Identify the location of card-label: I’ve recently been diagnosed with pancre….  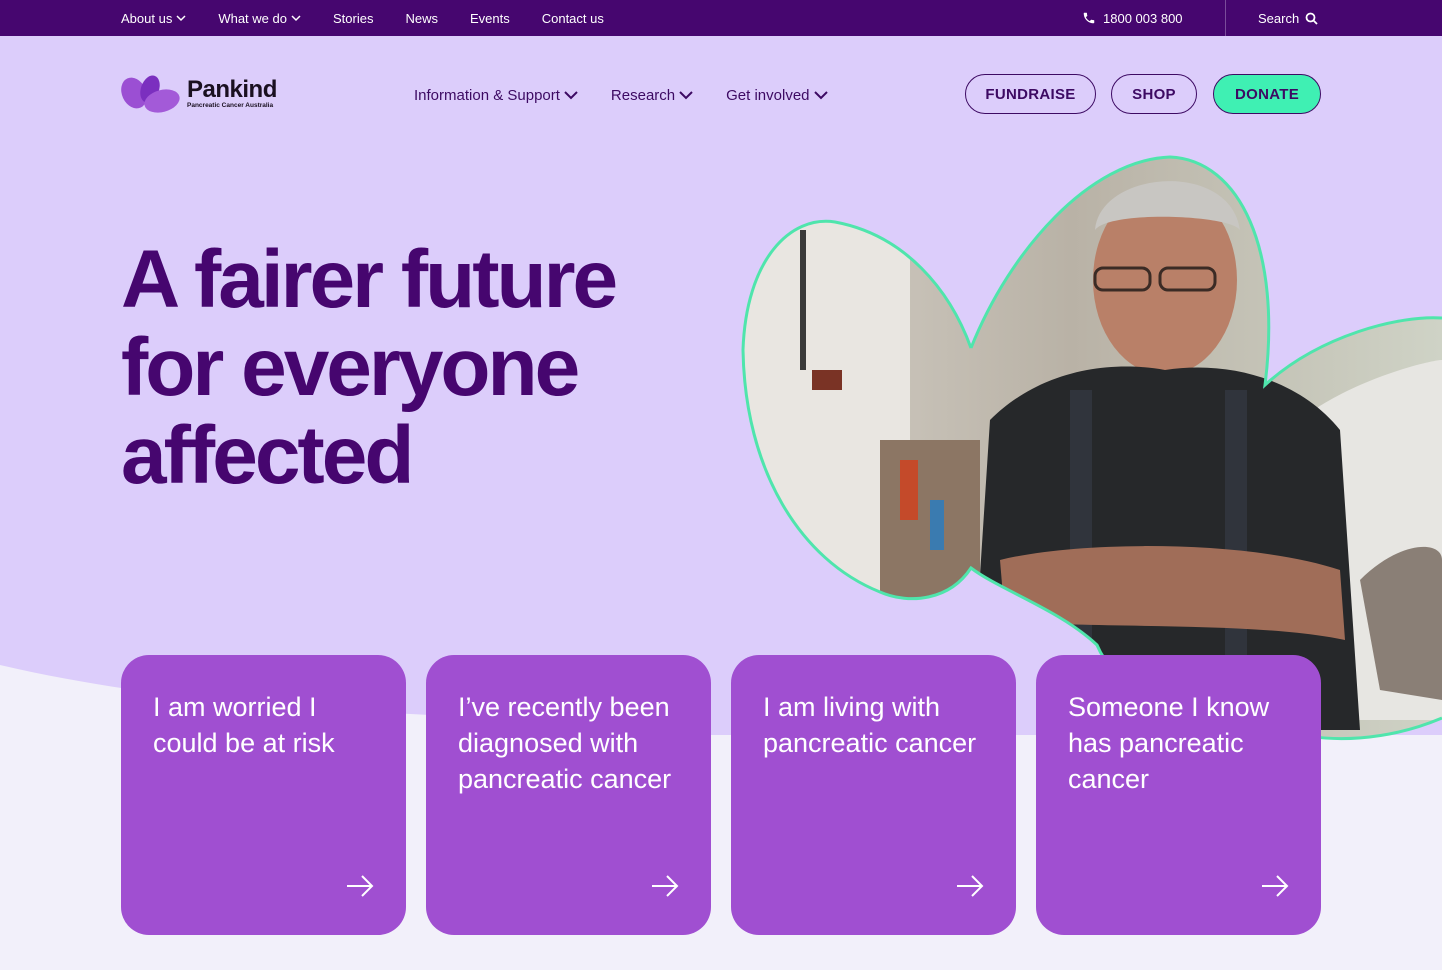
(565, 743).